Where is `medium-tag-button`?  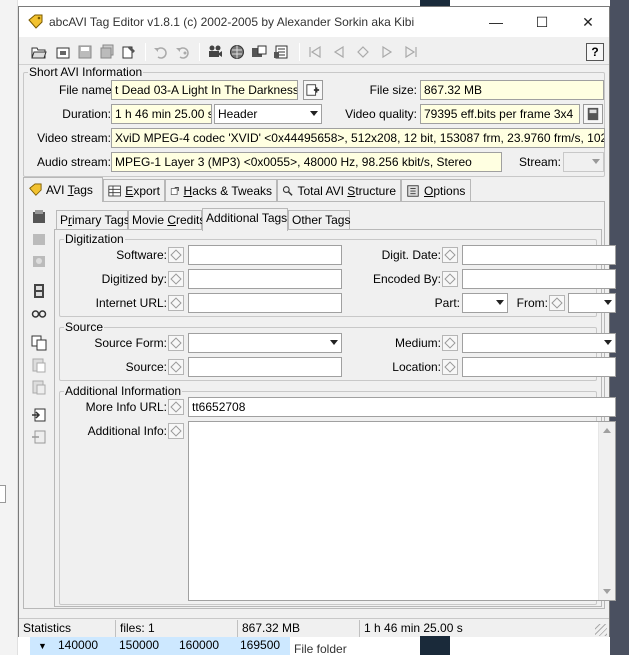 medium-tag-button is located at coordinates (450, 343).